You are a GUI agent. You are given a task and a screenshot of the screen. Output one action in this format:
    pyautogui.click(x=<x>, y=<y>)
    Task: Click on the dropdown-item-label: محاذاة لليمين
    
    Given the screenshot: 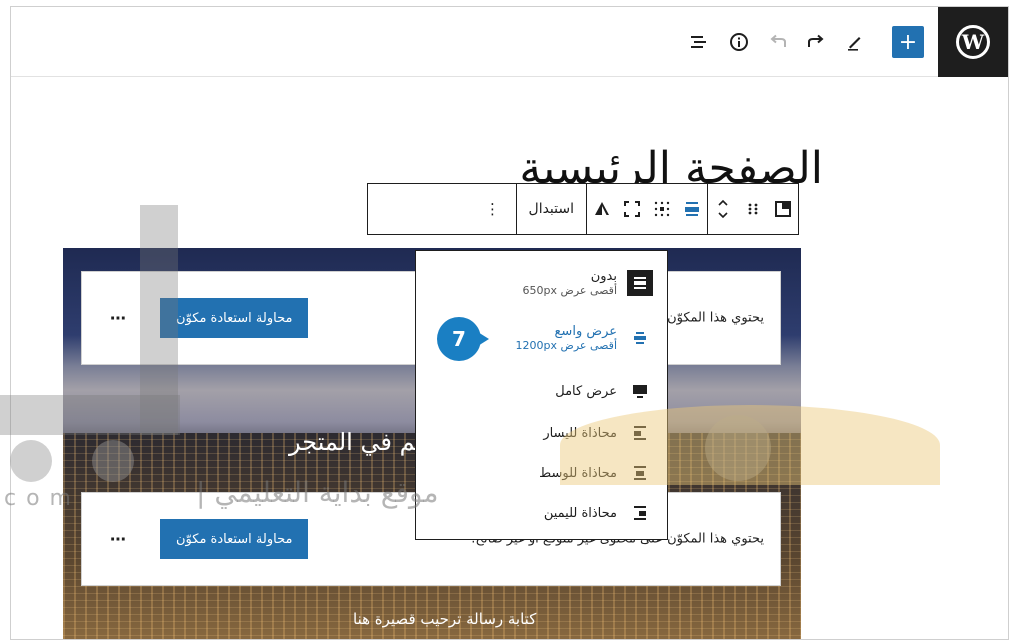 What is the action you would take?
    pyautogui.click(x=580, y=513)
    